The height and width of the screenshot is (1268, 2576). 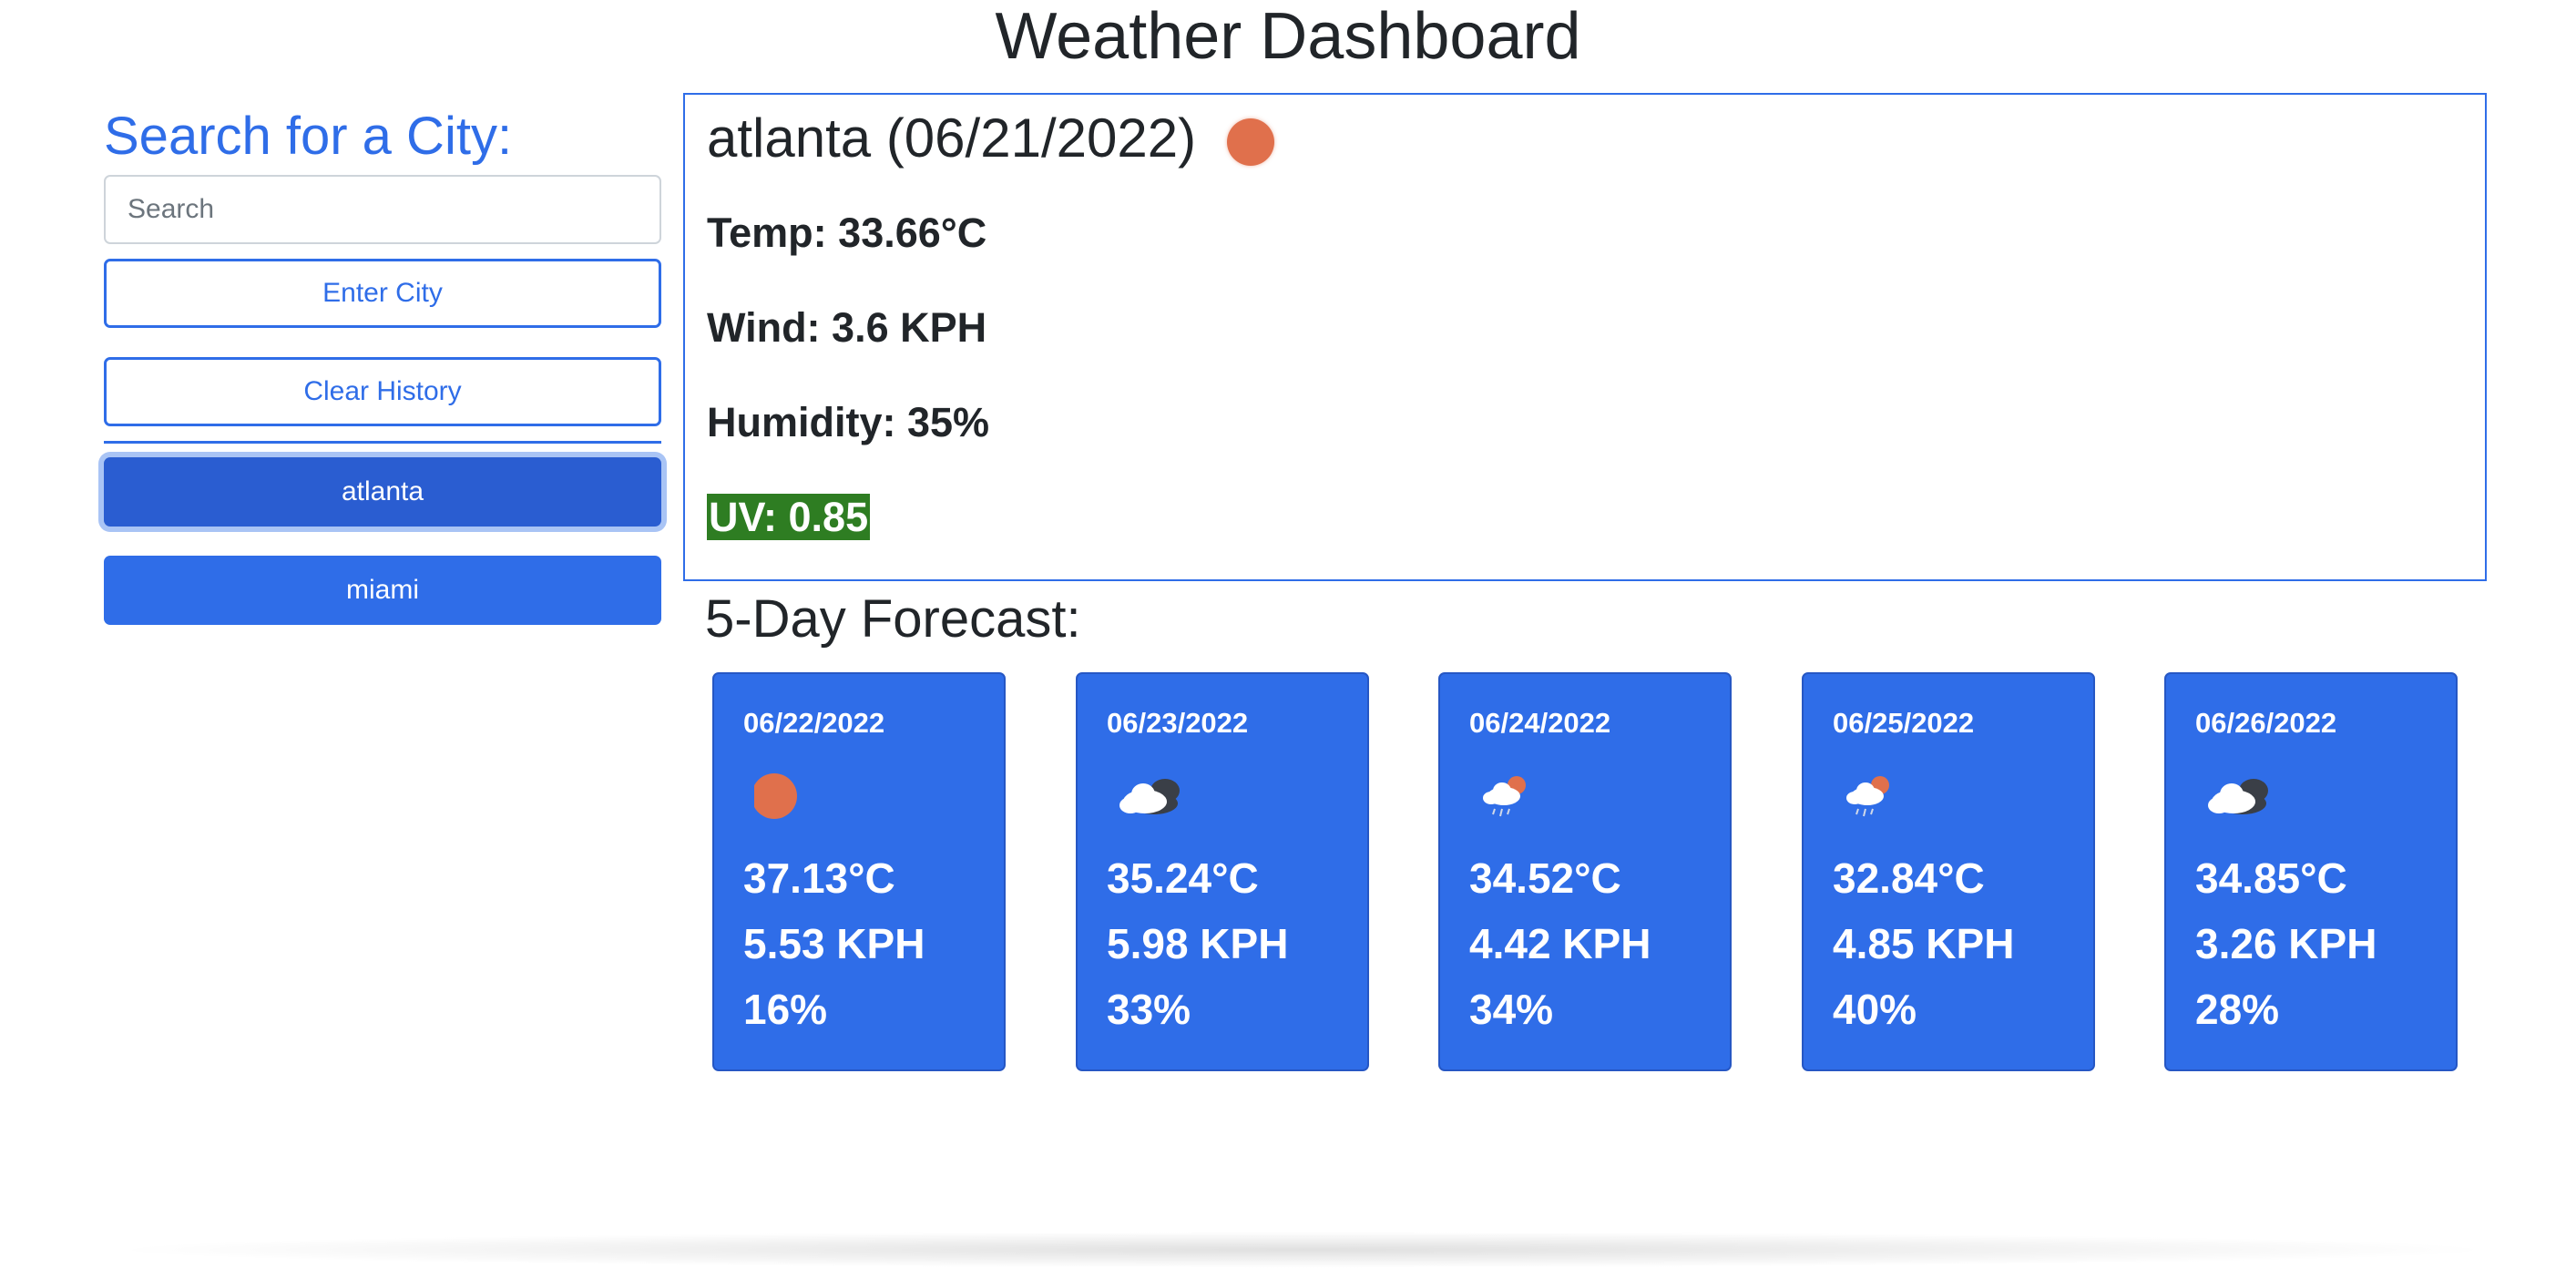 What do you see at coordinates (382, 443) in the screenshot?
I see `history-divider` at bounding box center [382, 443].